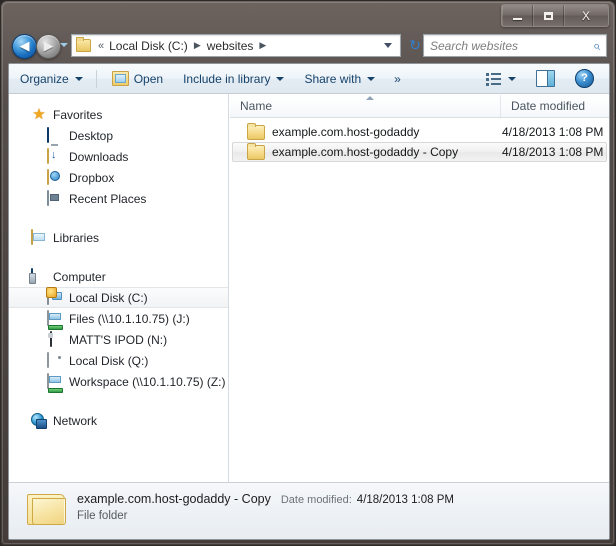 This screenshot has height=546, width=616. Describe the element at coordinates (55, 156) in the screenshot. I see `downloads-icon` at that location.